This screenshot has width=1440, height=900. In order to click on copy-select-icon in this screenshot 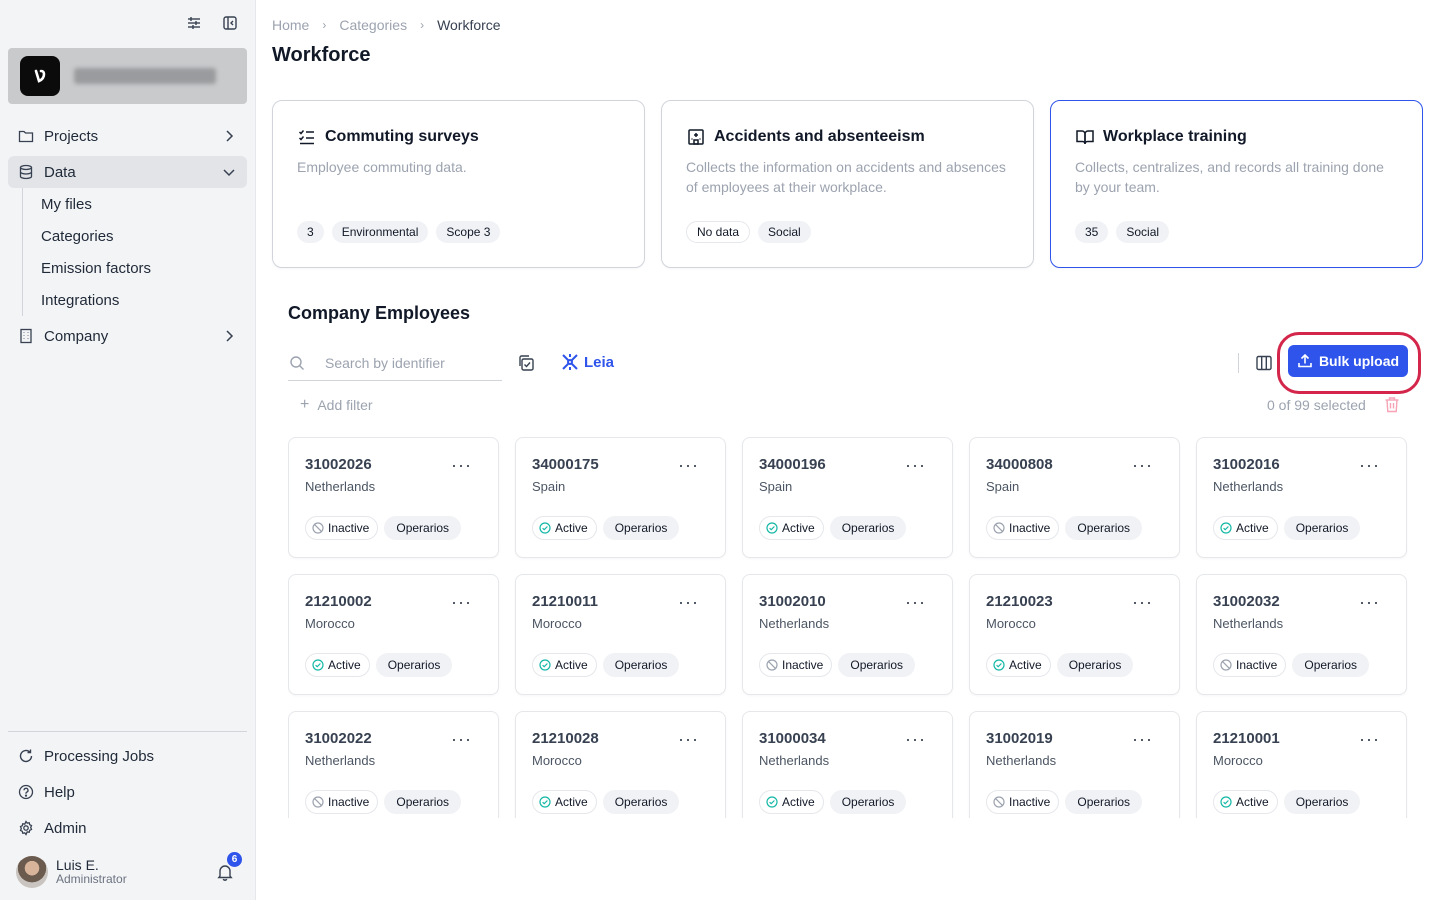, I will do `click(526, 363)`.